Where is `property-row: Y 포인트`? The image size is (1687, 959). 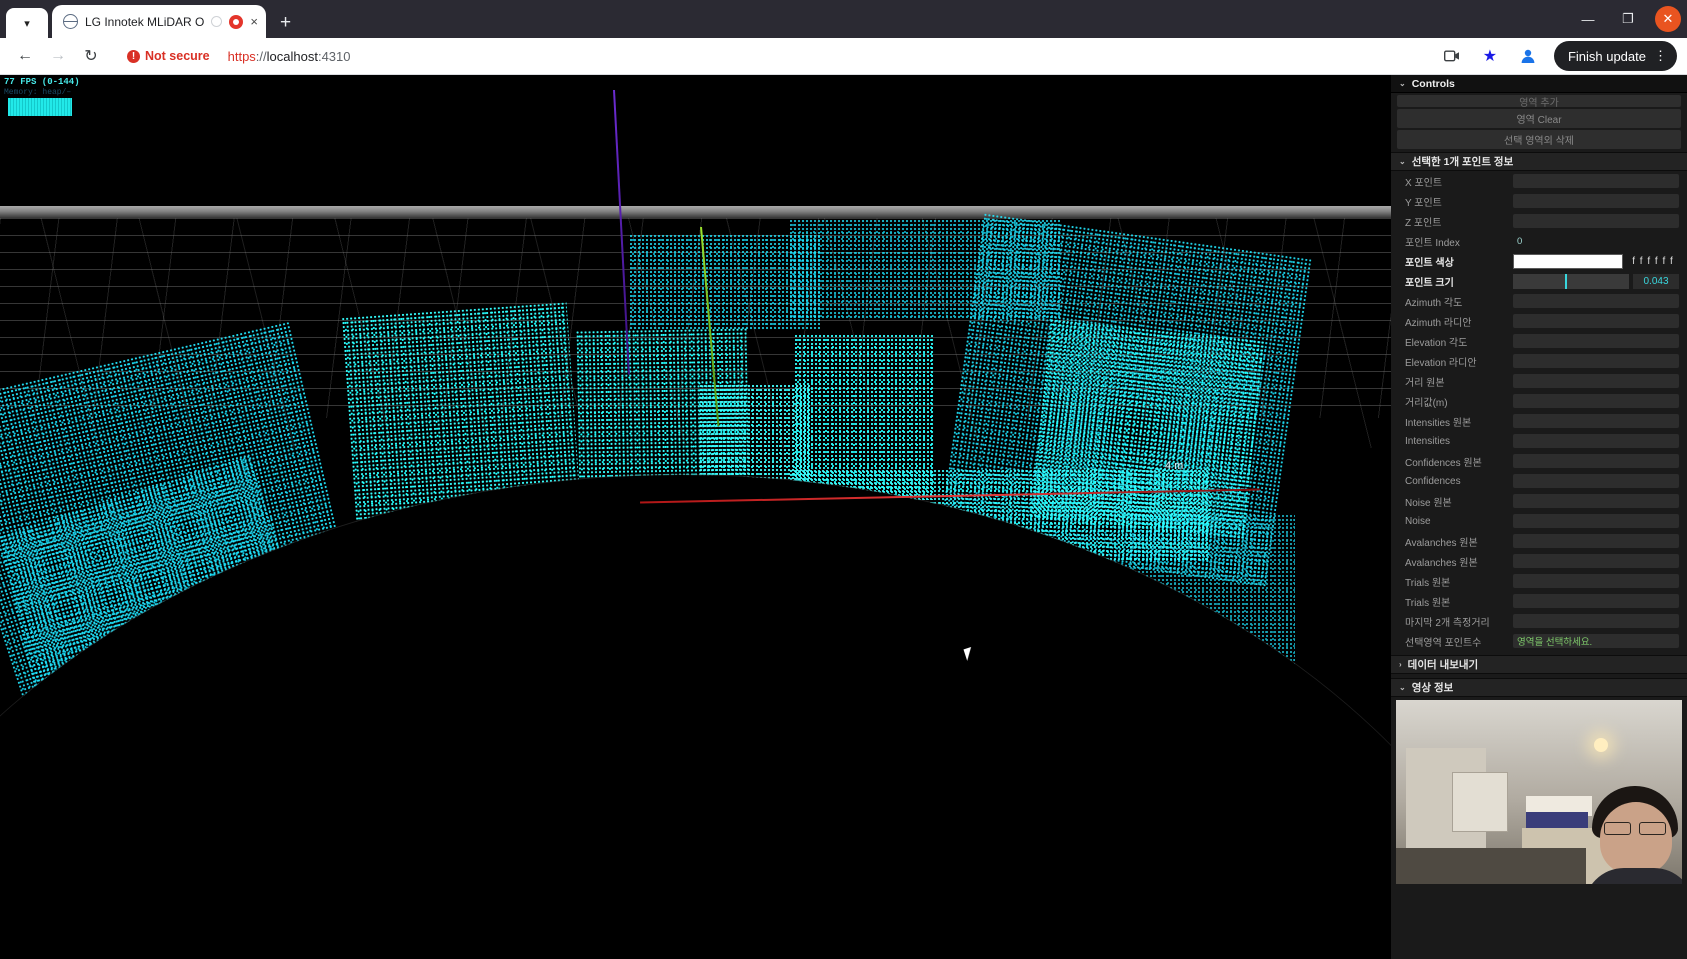 property-row: Y 포인트 is located at coordinates (1539, 201).